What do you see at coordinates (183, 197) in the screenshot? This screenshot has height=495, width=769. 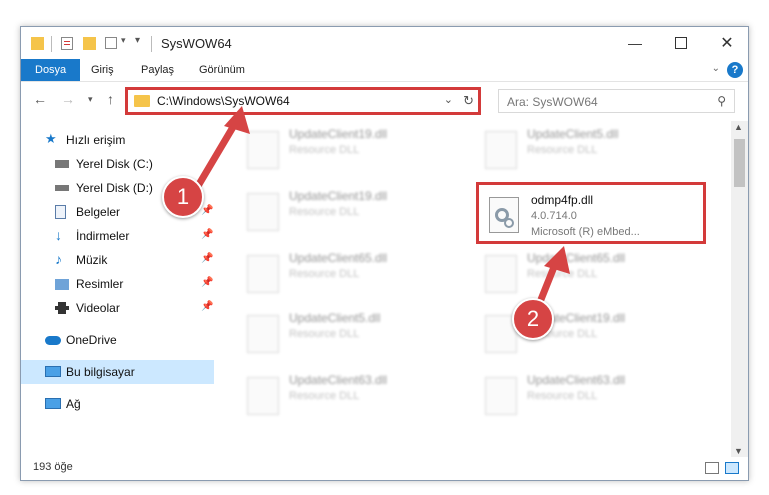 I see `step-badge-1: 1` at bounding box center [183, 197].